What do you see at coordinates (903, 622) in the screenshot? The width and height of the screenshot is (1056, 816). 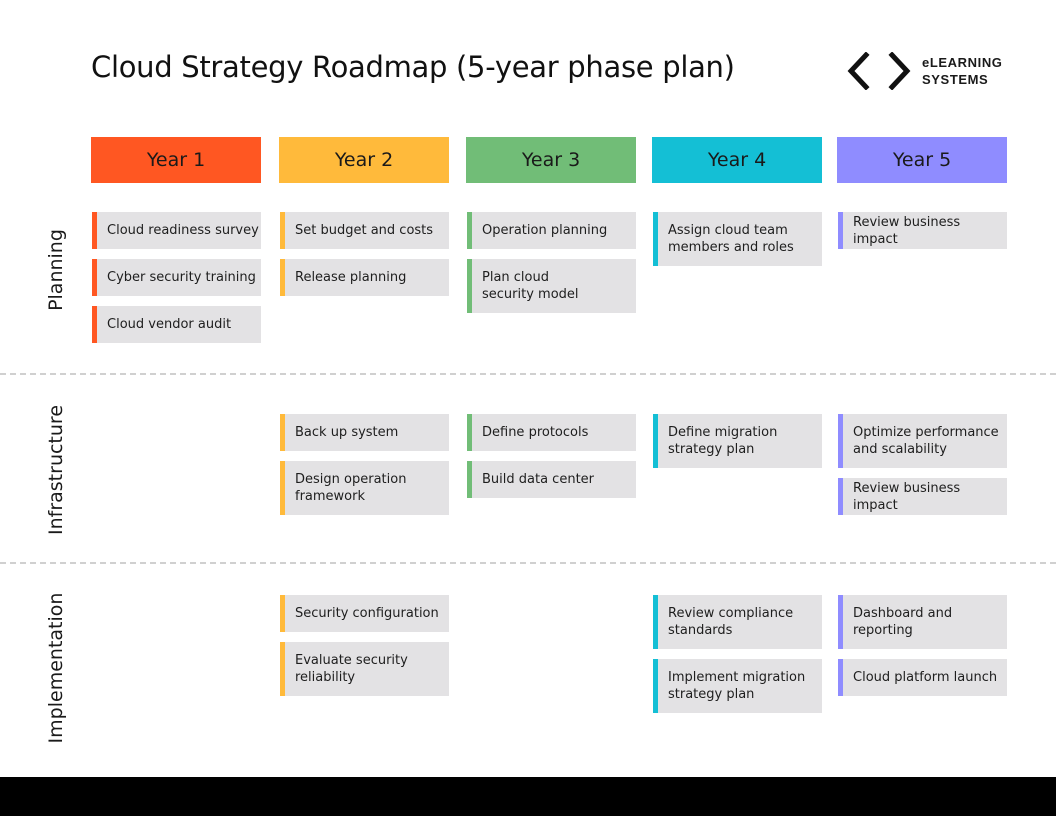 I see `task-label: Dashboard and reporting` at bounding box center [903, 622].